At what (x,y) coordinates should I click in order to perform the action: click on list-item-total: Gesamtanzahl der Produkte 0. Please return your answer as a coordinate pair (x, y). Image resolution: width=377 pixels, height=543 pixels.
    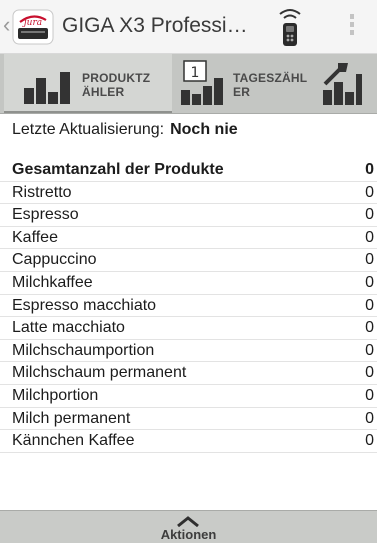
    Looking at the image, I should click on (188, 170).